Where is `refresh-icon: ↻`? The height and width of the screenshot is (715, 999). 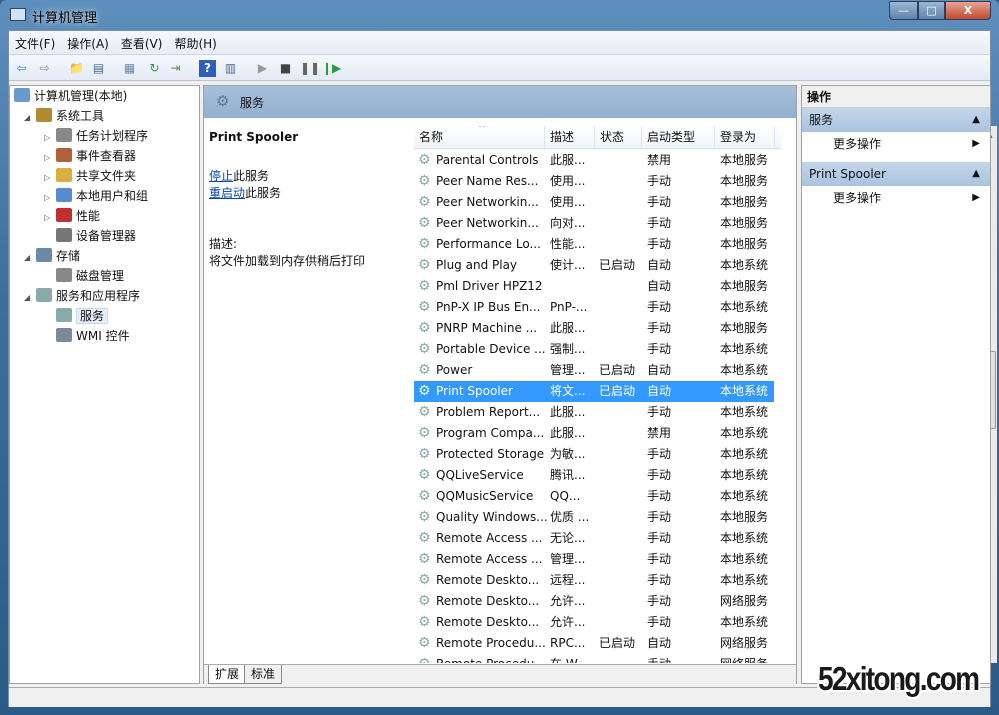
refresh-icon: ↻ is located at coordinates (154, 68).